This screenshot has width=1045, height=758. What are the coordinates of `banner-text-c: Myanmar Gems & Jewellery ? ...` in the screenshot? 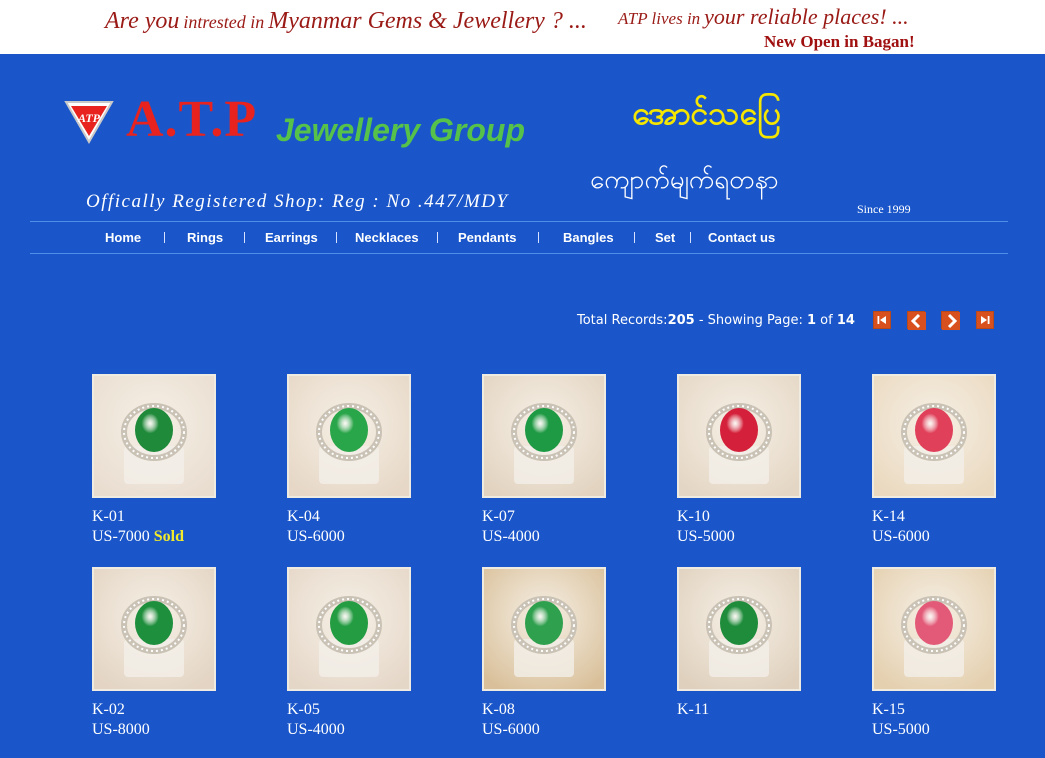 It's located at (427, 21).